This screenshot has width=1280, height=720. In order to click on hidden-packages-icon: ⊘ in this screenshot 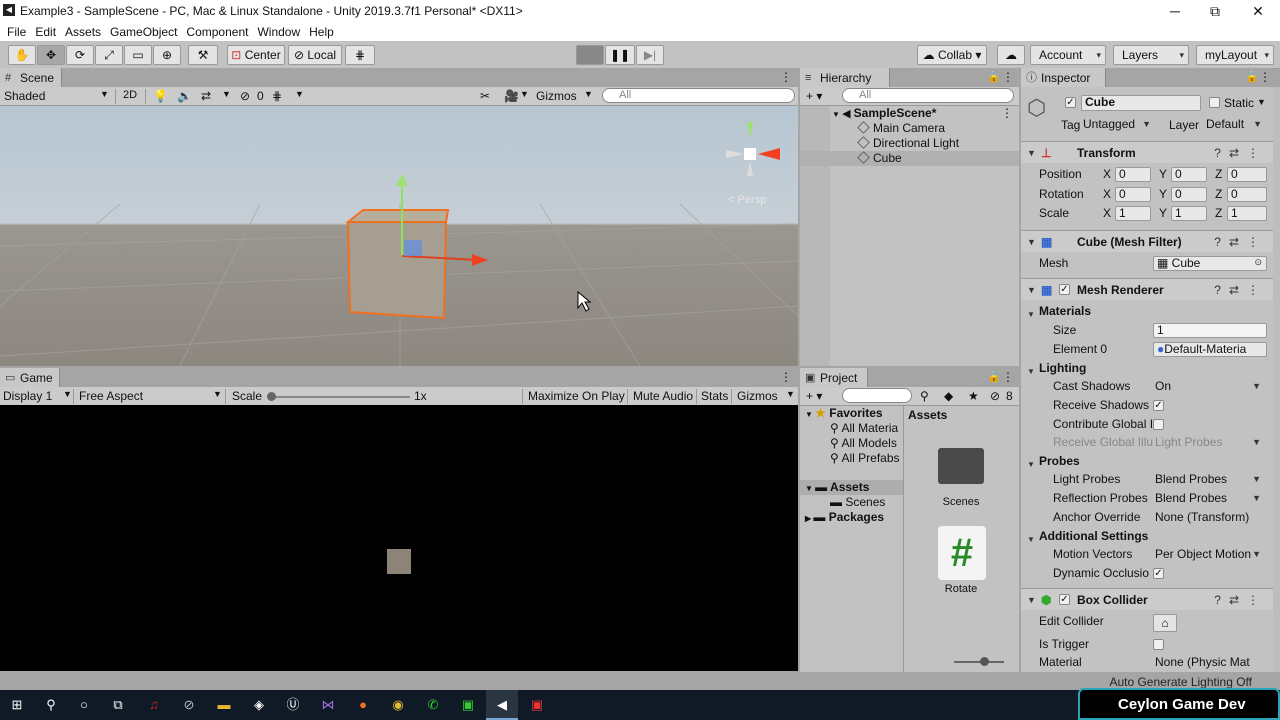, I will do `click(995, 396)`.